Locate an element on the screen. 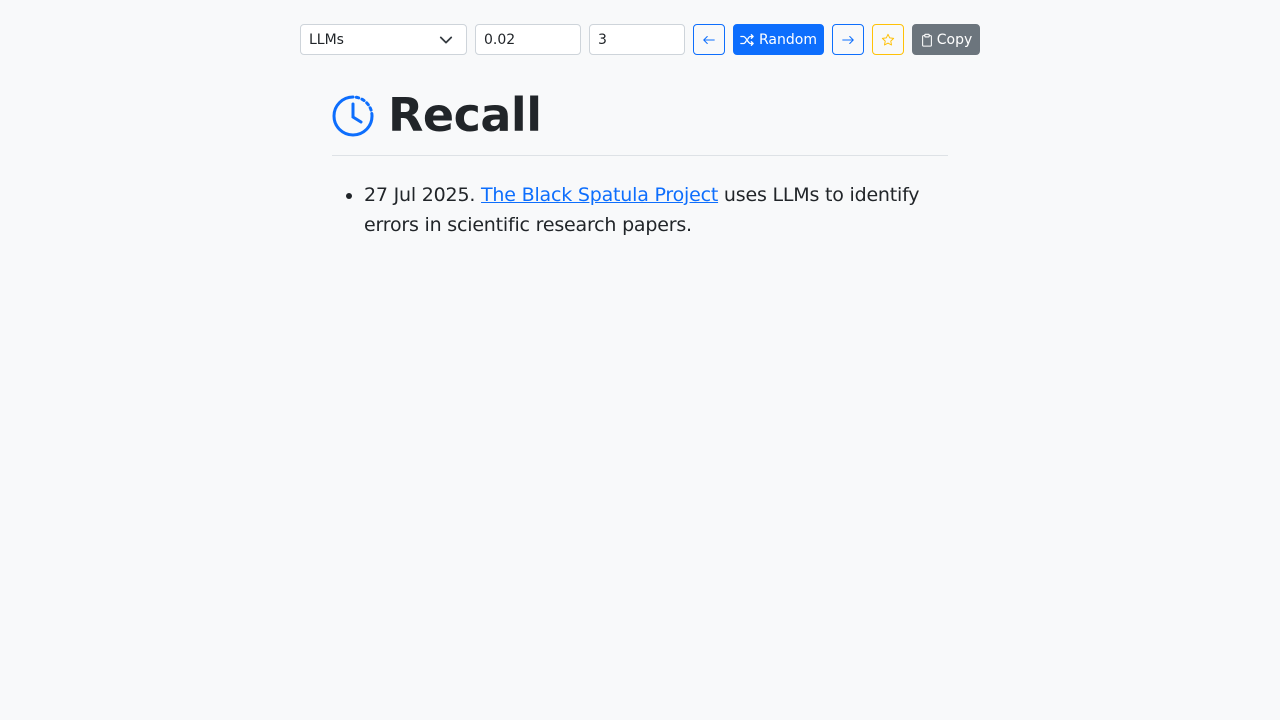 This screenshot has height=720, width=1280. copy-button: Copy is located at coordinates (946, 39).